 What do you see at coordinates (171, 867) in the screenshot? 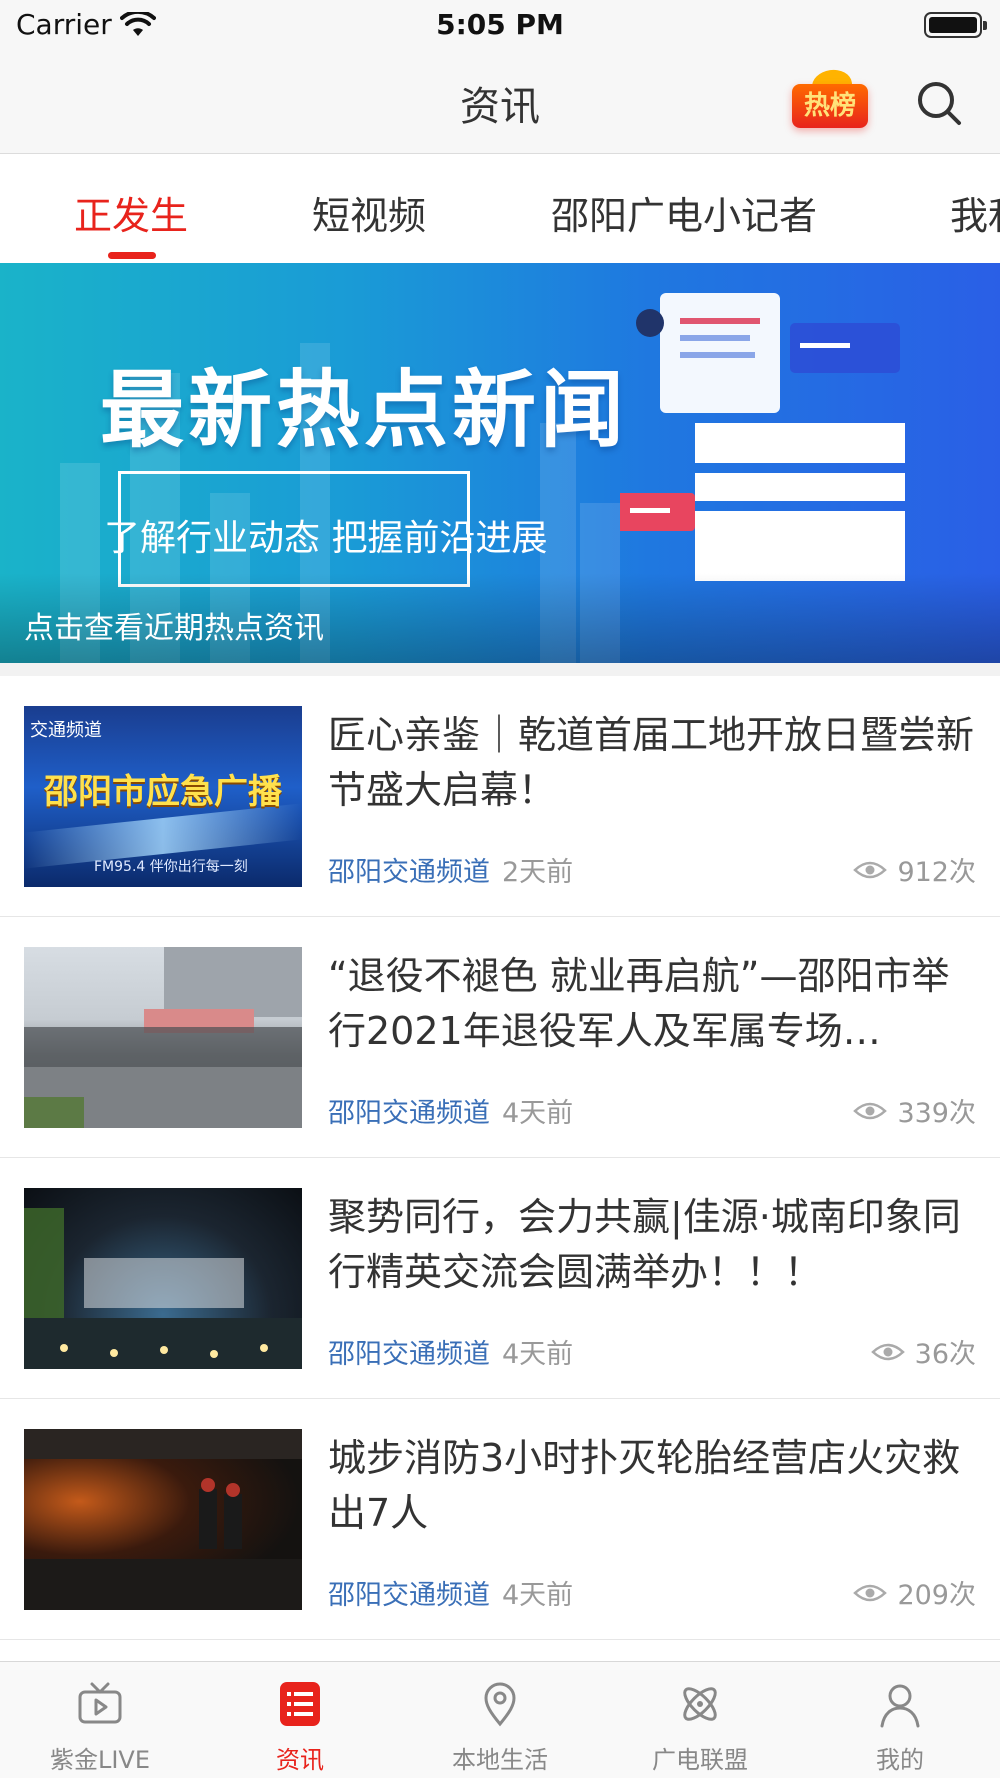
I see `thumbnail-footer: FM95.4 伴你出行每一刻` at bounding box center [171, 867].